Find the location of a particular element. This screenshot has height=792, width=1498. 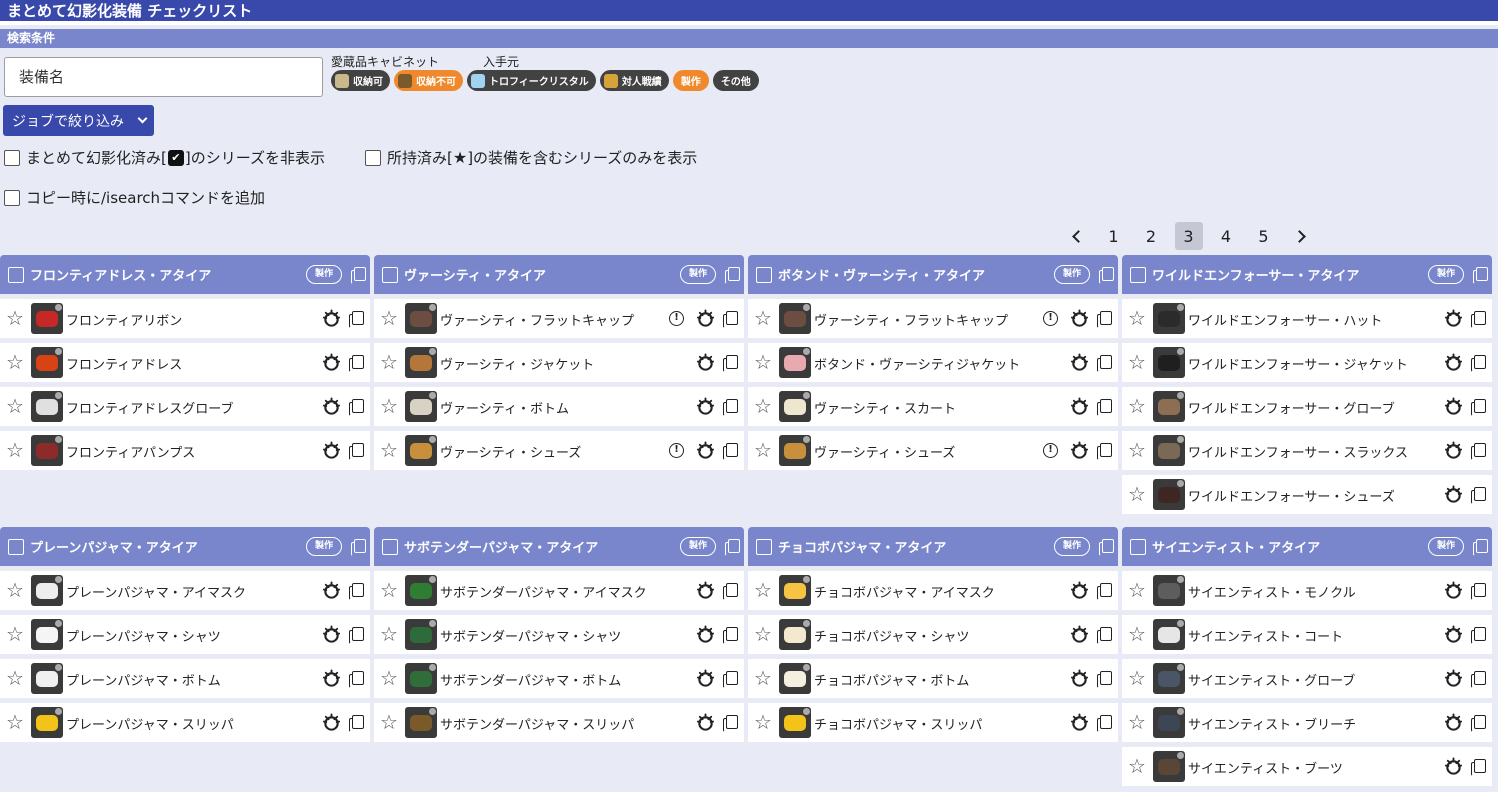

page-1: 1 is located at coordinates (1114, 236).